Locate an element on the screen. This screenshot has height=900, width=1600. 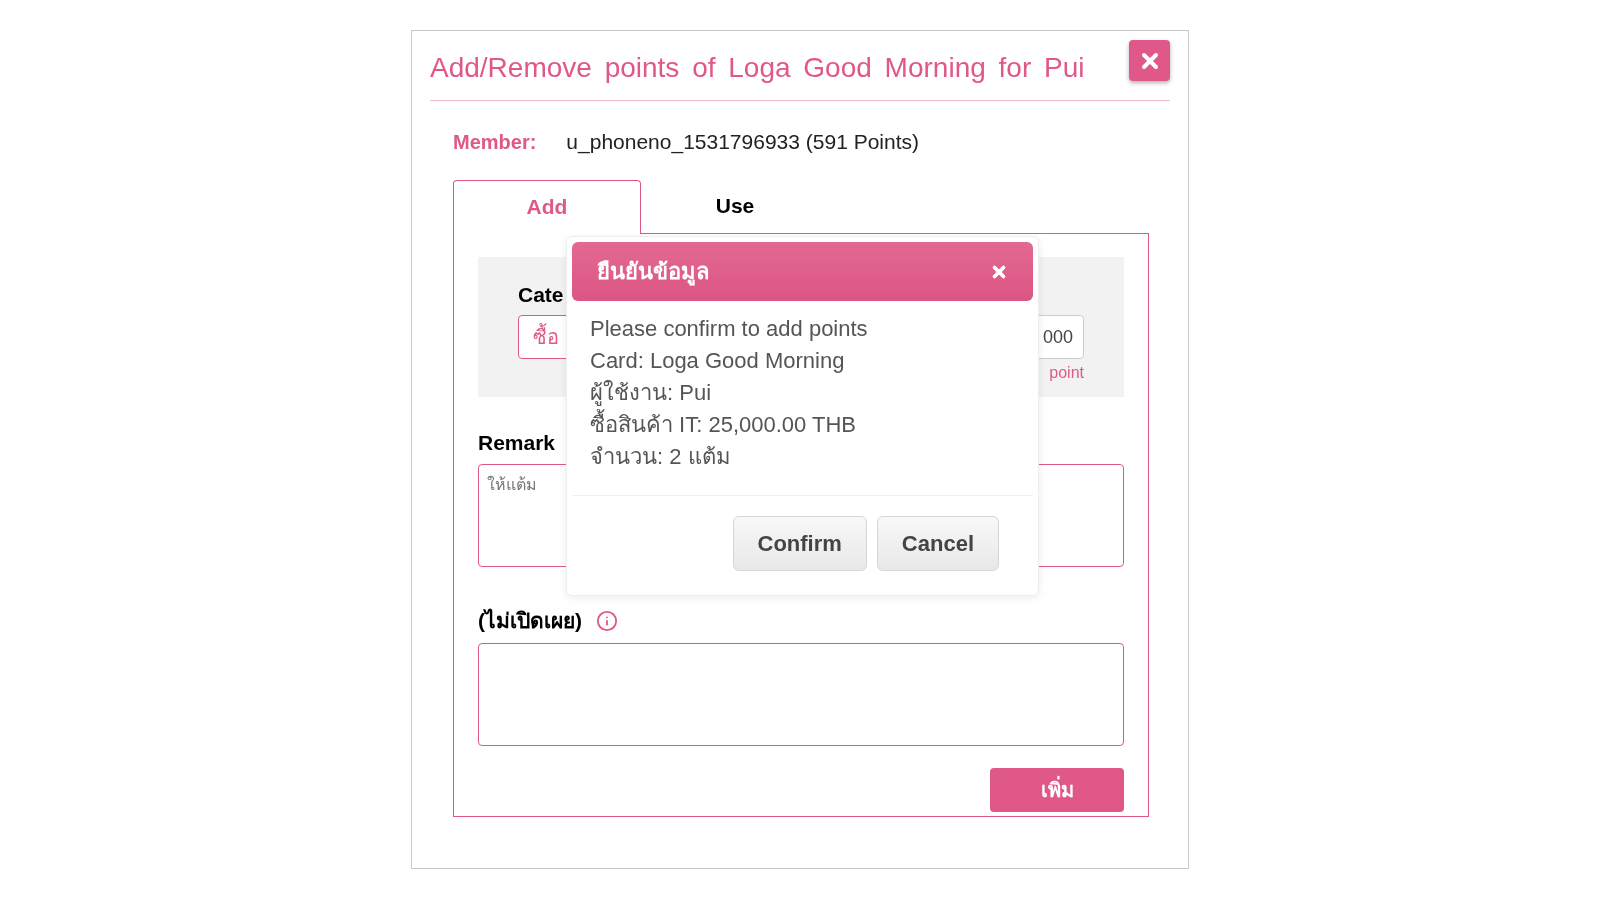
info-icon is located at coordinates (607, 620).